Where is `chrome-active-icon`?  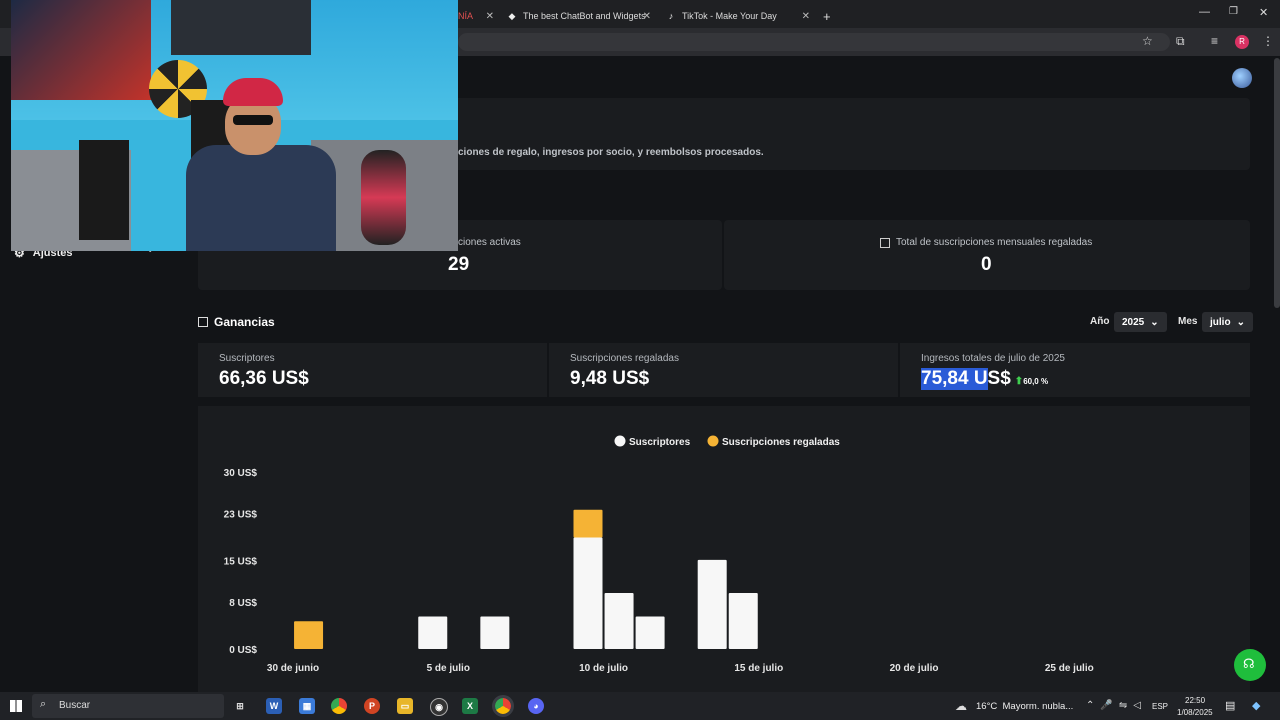
chrome-active-icon is located at coordinates (503, 706).